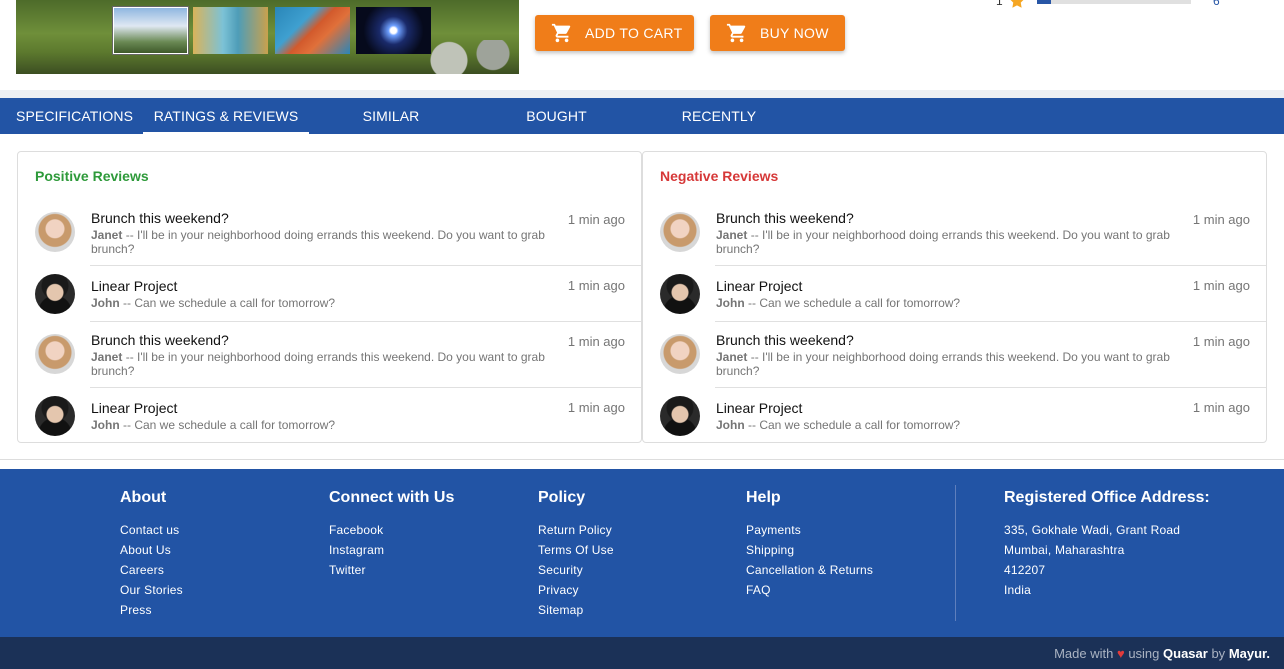 Image resolution: width=1284 pixels, height=669 pixels. What do you see at coordinates (312, 30) in the screenshot?
I see `thumbnail-bridge` at bounding box center [312, 30].